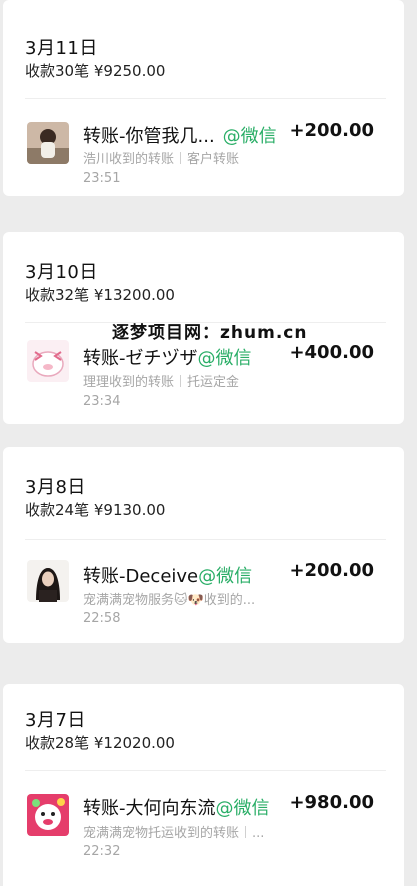 This screenshot has height=886, width=417. I want to click on transaction-subtitle: 浩川收到的转账 客户转账, so click(161, 157).